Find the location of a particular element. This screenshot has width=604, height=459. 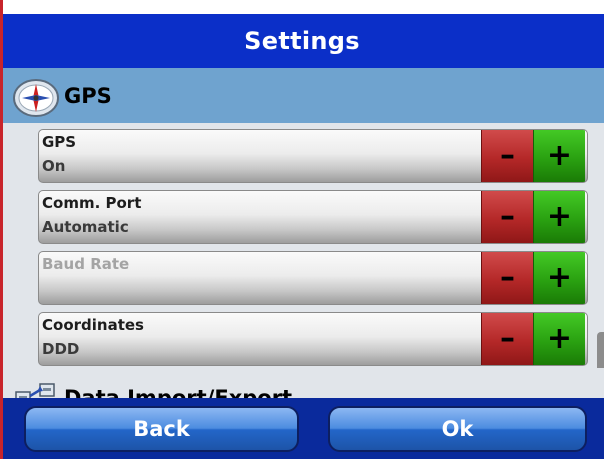

setting-label: Coordinates is located at coordinates (93, 325).